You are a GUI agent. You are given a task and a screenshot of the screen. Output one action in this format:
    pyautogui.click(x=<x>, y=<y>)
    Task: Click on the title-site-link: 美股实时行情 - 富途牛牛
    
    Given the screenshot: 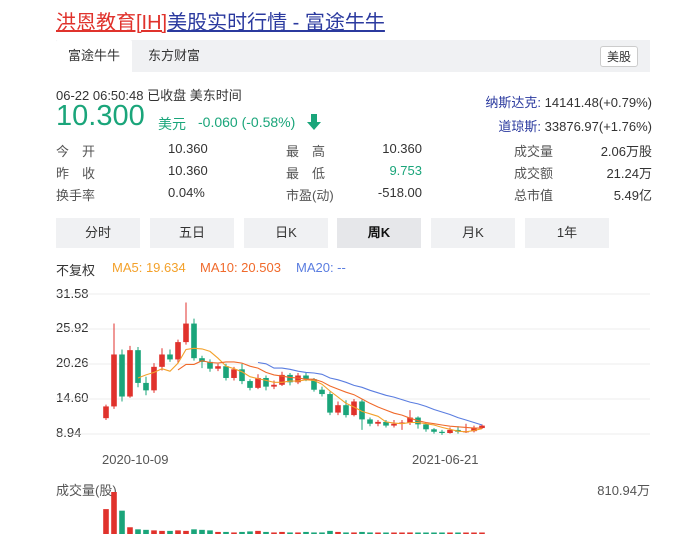 What is the action you would take?
    pyautogui.click(x=276, y=23)
    